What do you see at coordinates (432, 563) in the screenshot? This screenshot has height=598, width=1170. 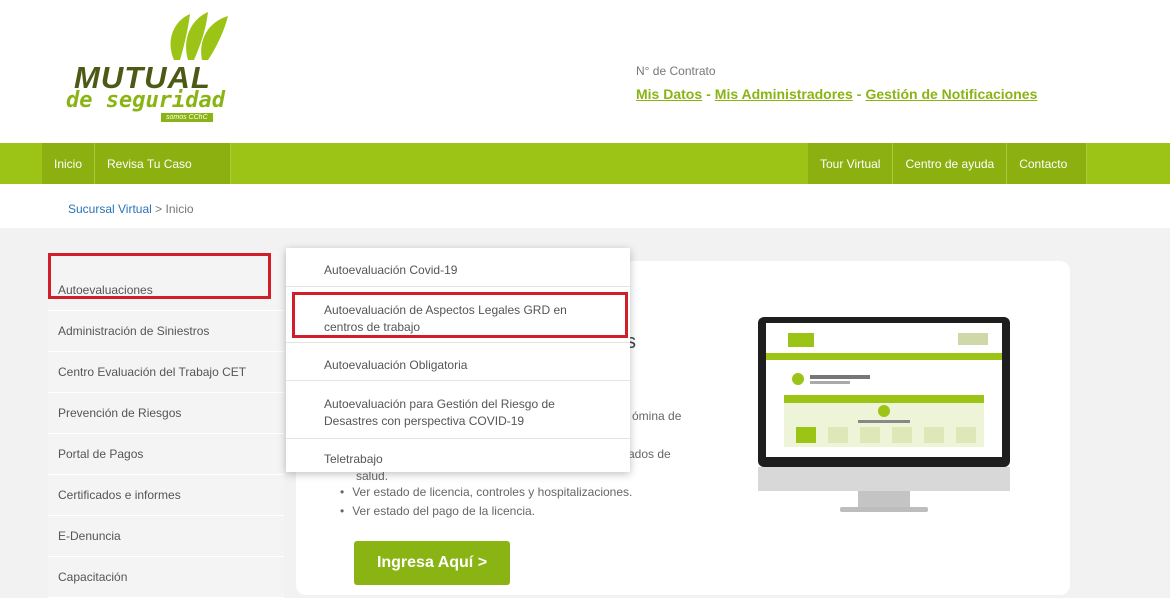 I see `ingresa-aqui-button: Ingresa Aquí >` at bounding box center [432, 563].